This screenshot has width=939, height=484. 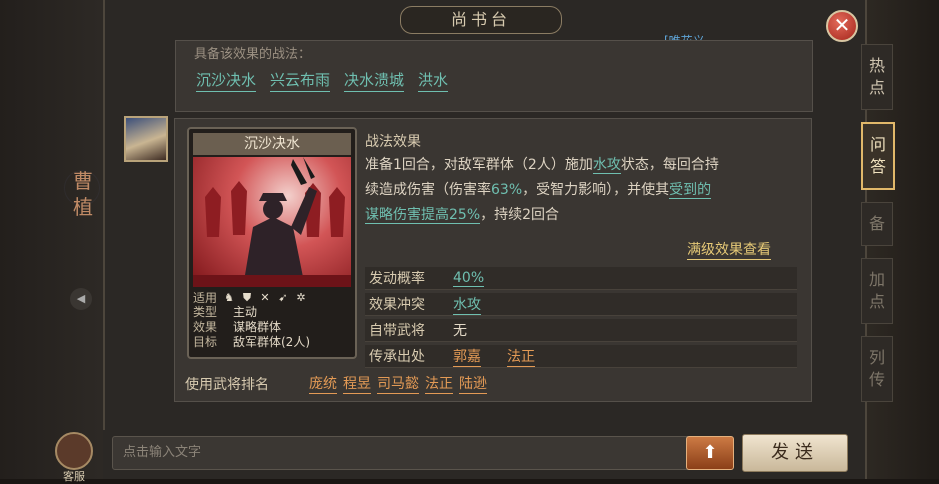 I want to click on info-key: 类型, so click(x=205, y=312).